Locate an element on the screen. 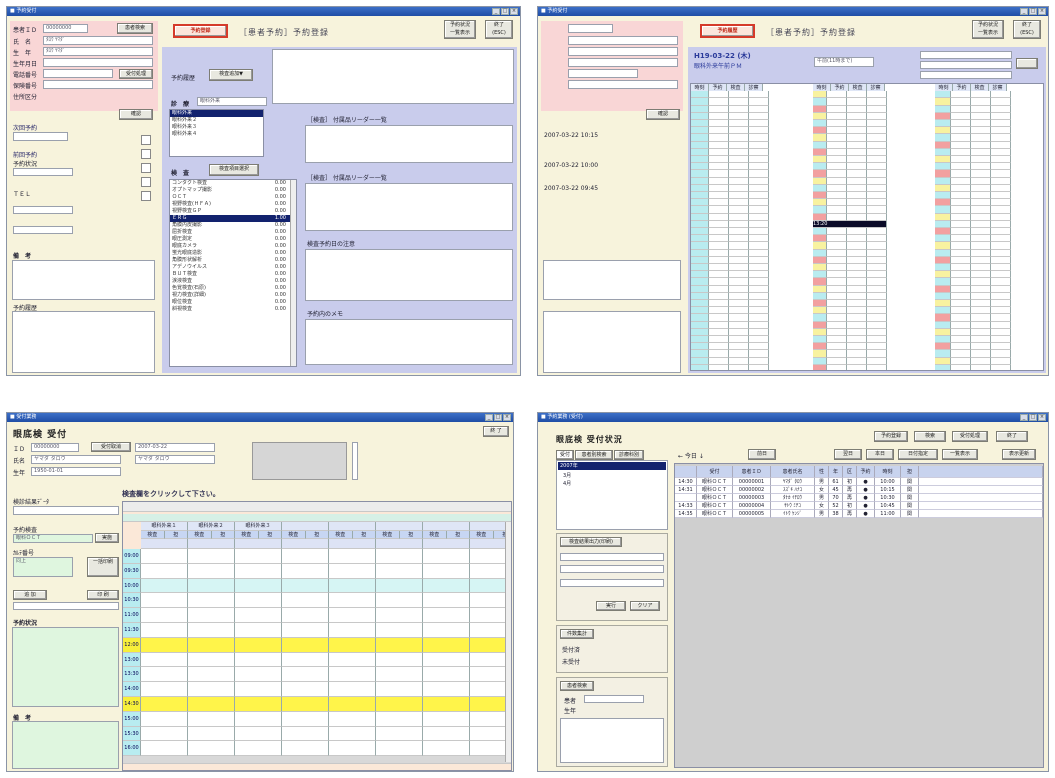  reception-button: 受付処理 is located at coordinates (136, 74).